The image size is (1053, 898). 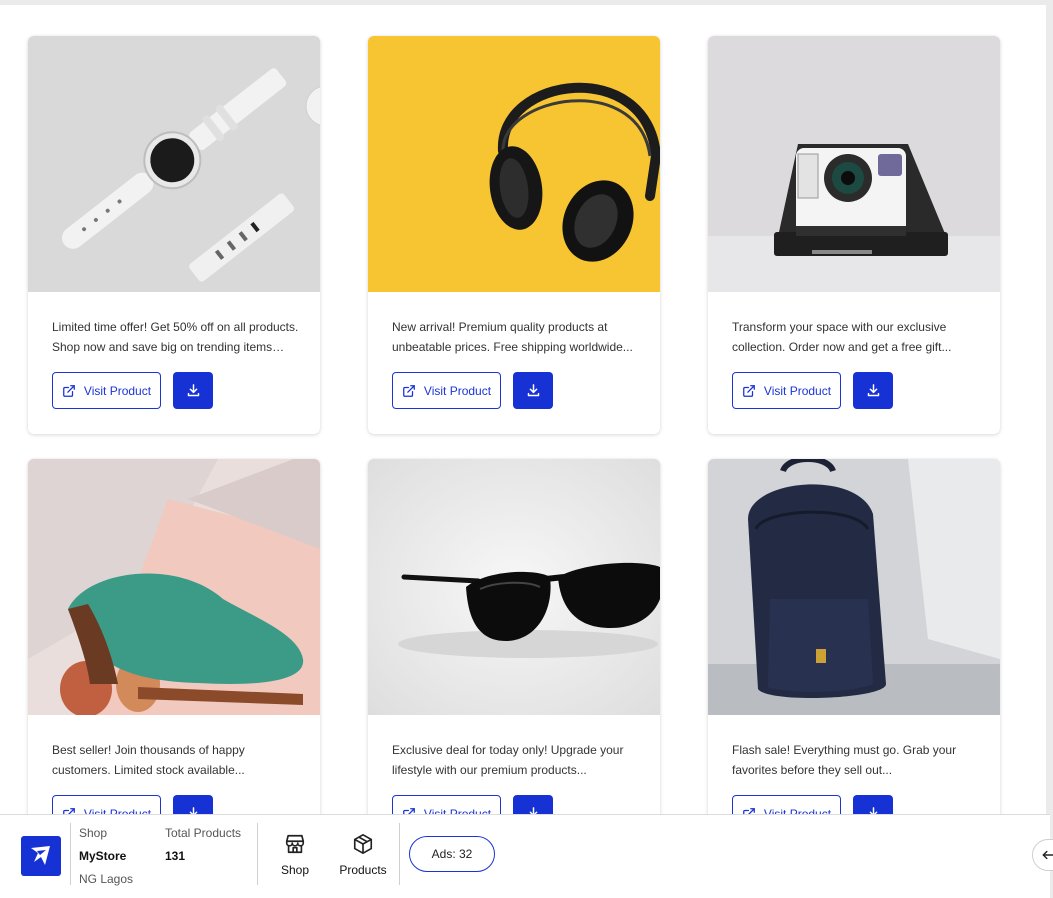 What do you see at coordinates (295, 870) in the screenshot?
I see `nav-shop-label: Shop` at bounding box center [295, 870].